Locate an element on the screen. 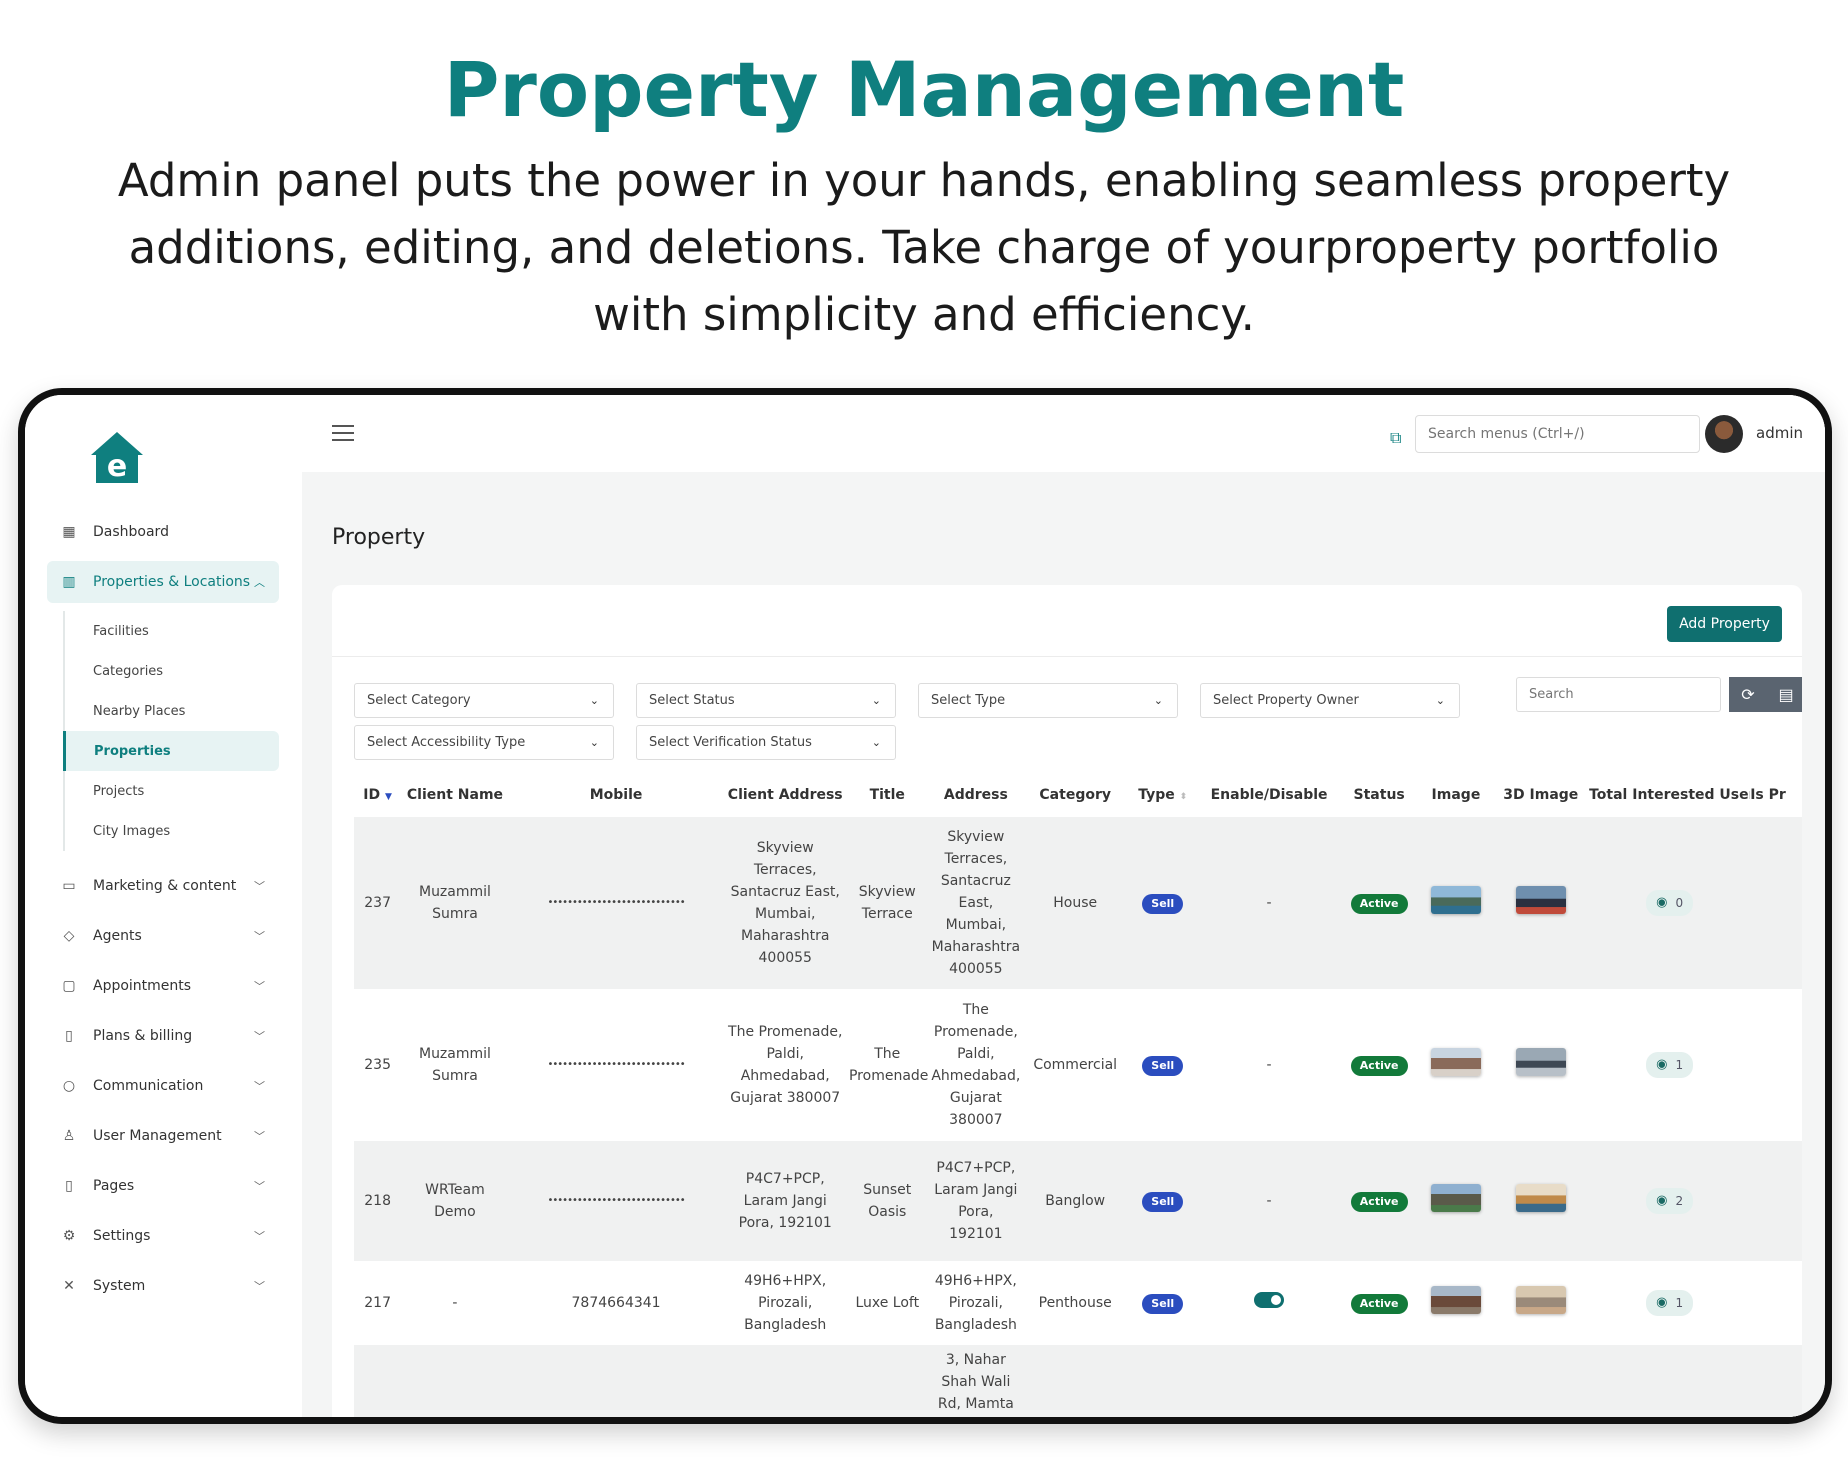 The width and height of the screenshot is (1848, 1477). refresh-button: ⟳ is located at coordinates (1748, 694).